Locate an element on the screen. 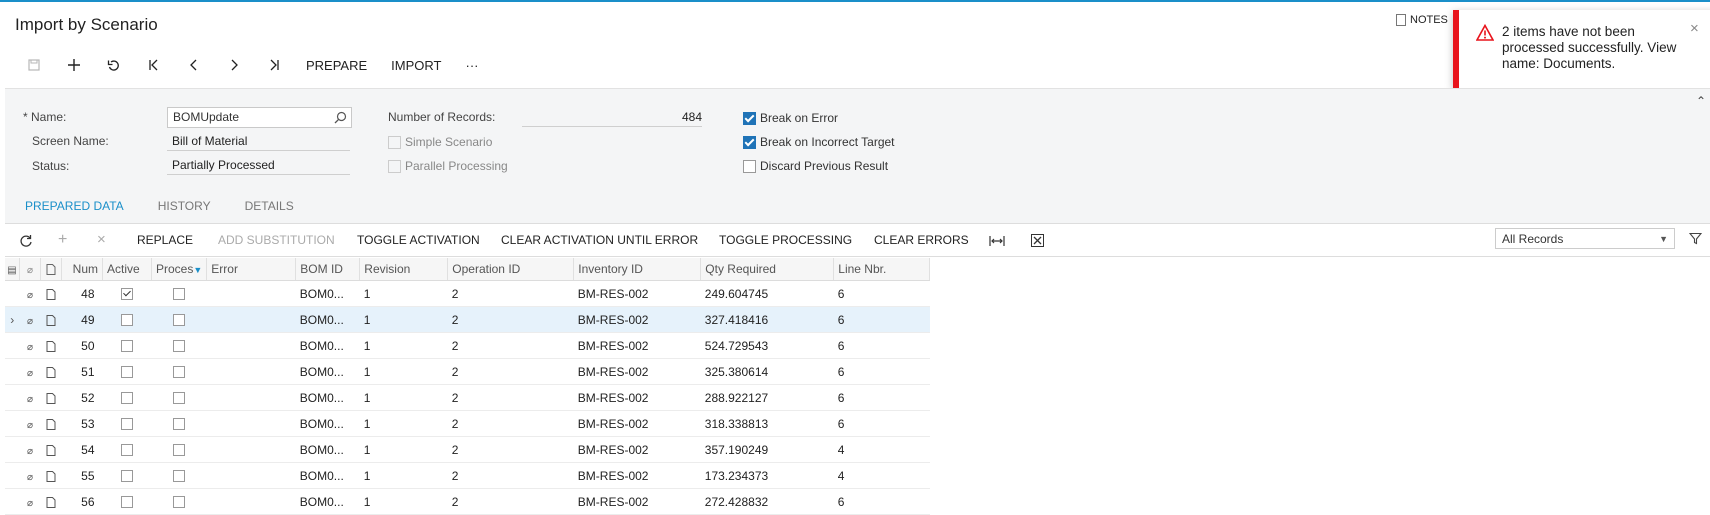  import-button: IMPORT is located at coordinates (416, 65).